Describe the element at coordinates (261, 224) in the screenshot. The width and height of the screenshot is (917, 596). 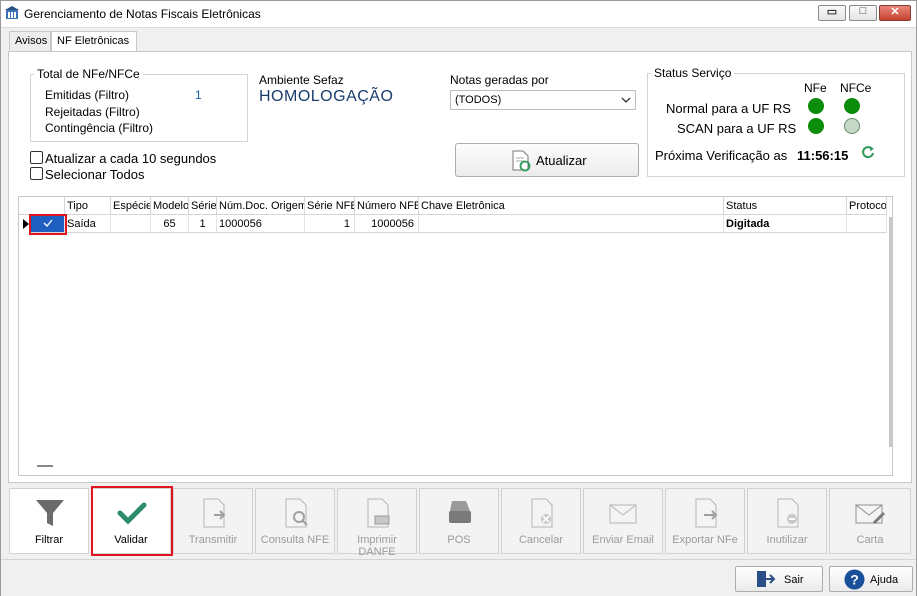
I see `cell-num-doc: 1000056` at that location.